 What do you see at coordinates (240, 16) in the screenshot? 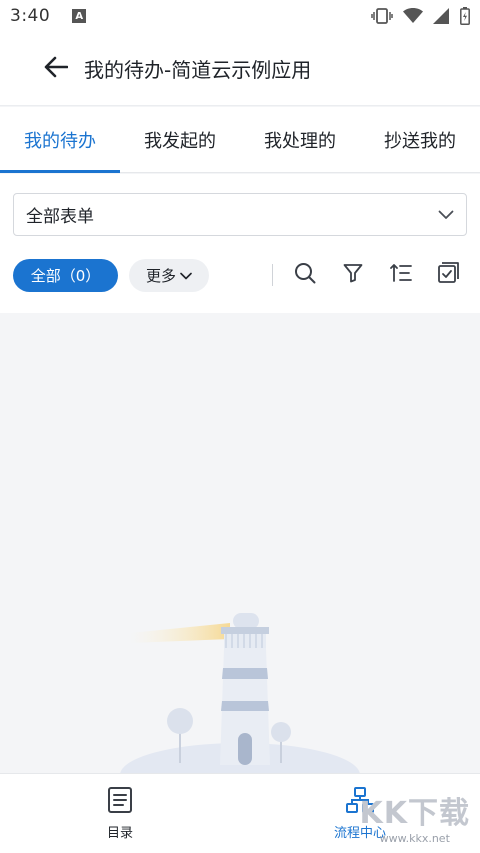
I see `status-bar: 3:40 A` at bounding box center [240, 16].